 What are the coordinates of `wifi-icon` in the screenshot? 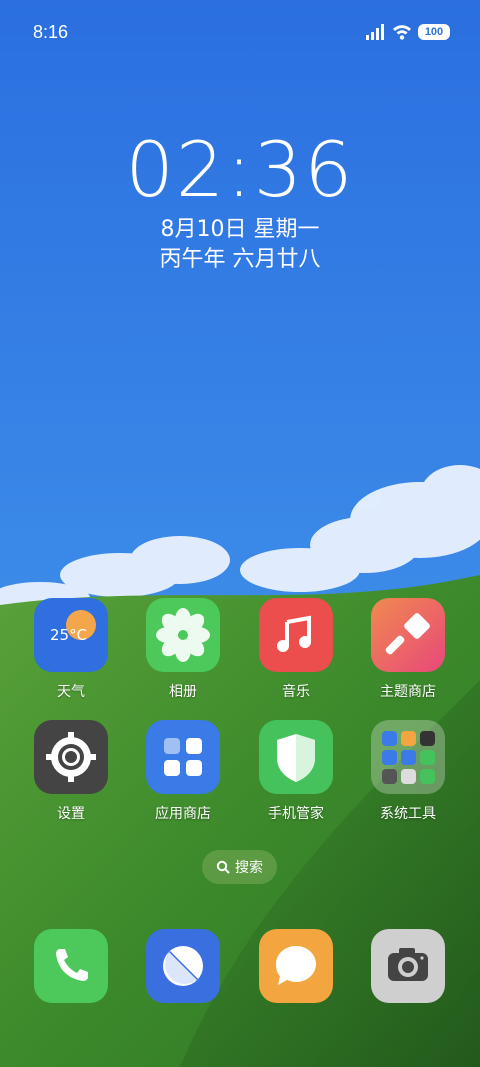 It's located at (402, 32).